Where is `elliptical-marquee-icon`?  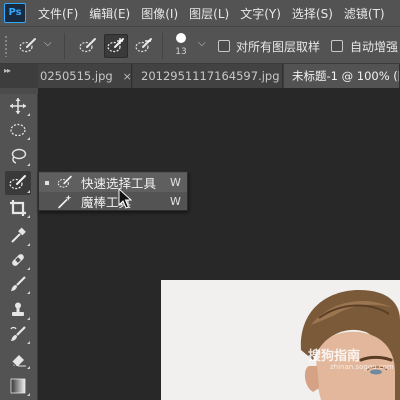 elliptical-marquee-icon is located at coordinates (18, 130).